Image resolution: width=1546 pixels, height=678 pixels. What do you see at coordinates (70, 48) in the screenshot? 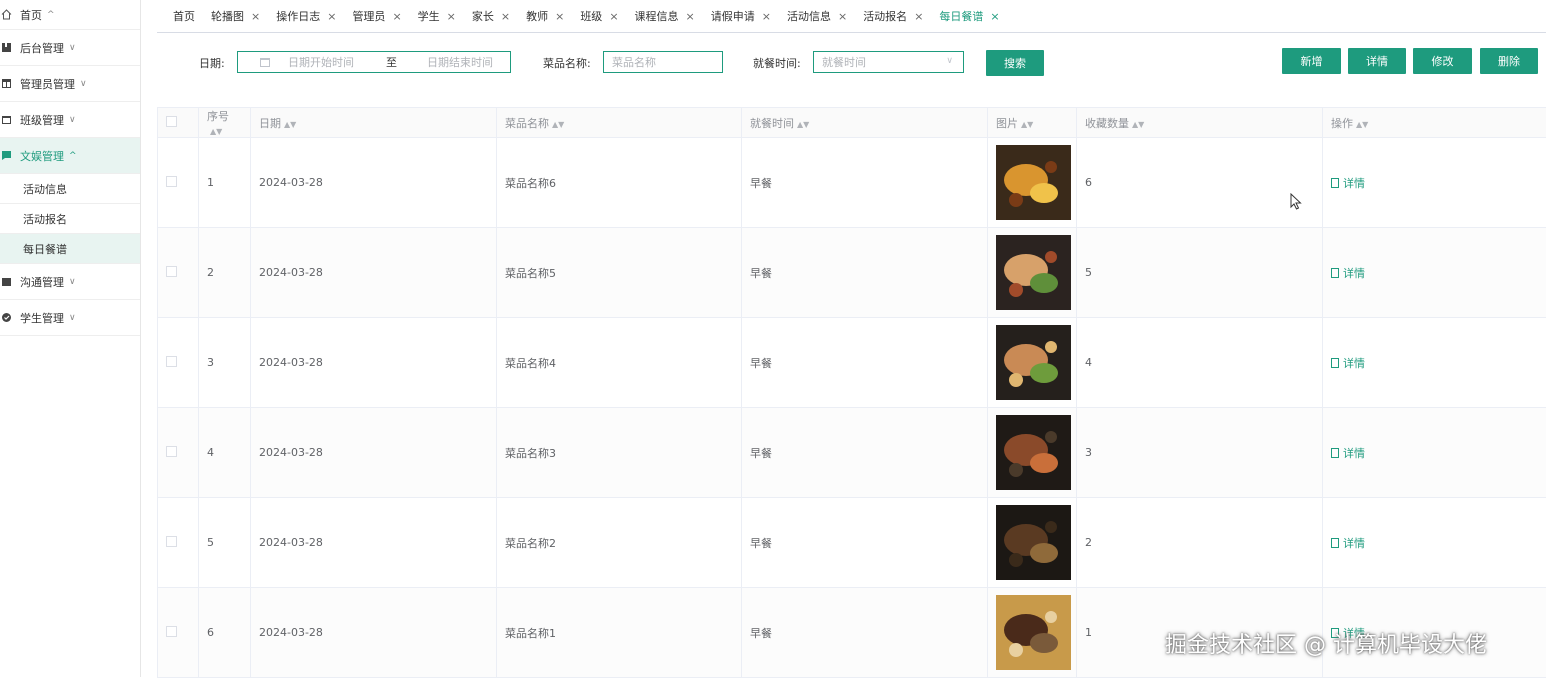
I see `sidebar-item-backend: 后台管理 ∨` at bounding box center [70, 48].